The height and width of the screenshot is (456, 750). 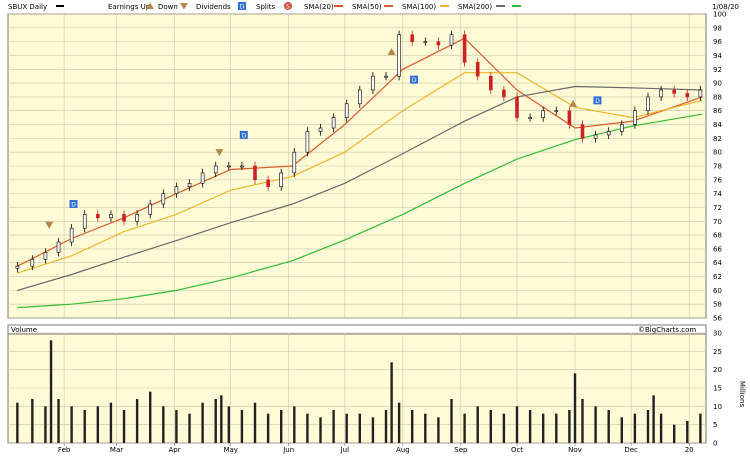 What do you see at coordinates (288, 6) in the screenshot?
I see `split-icon: S` at bounding box center [288, 6].